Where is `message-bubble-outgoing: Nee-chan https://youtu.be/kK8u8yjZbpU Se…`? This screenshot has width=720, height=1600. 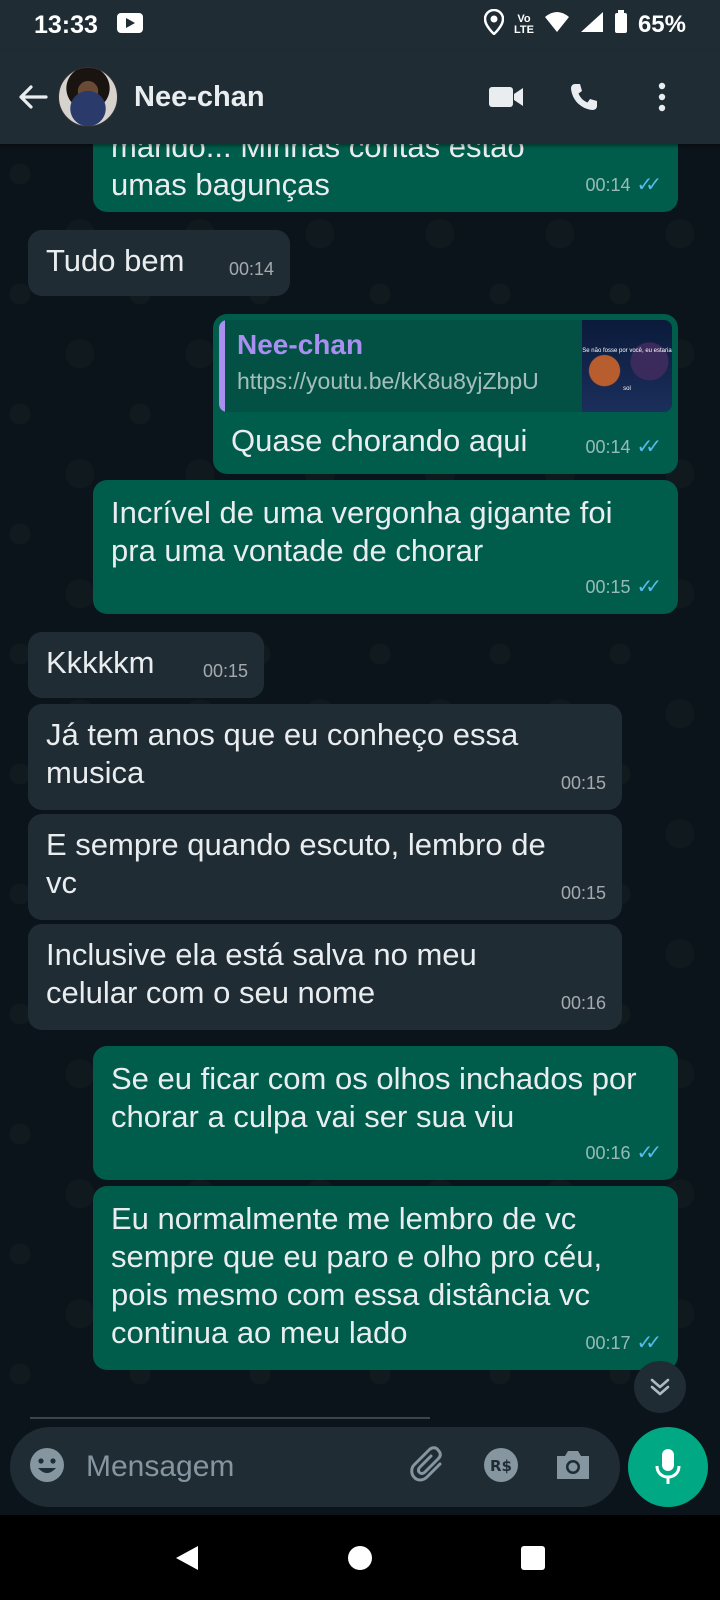
message-bubble-outgoing: Nee-chan https://youtu.be/kK8u8yjZbpU Se… is located at coordinates (445, 394).